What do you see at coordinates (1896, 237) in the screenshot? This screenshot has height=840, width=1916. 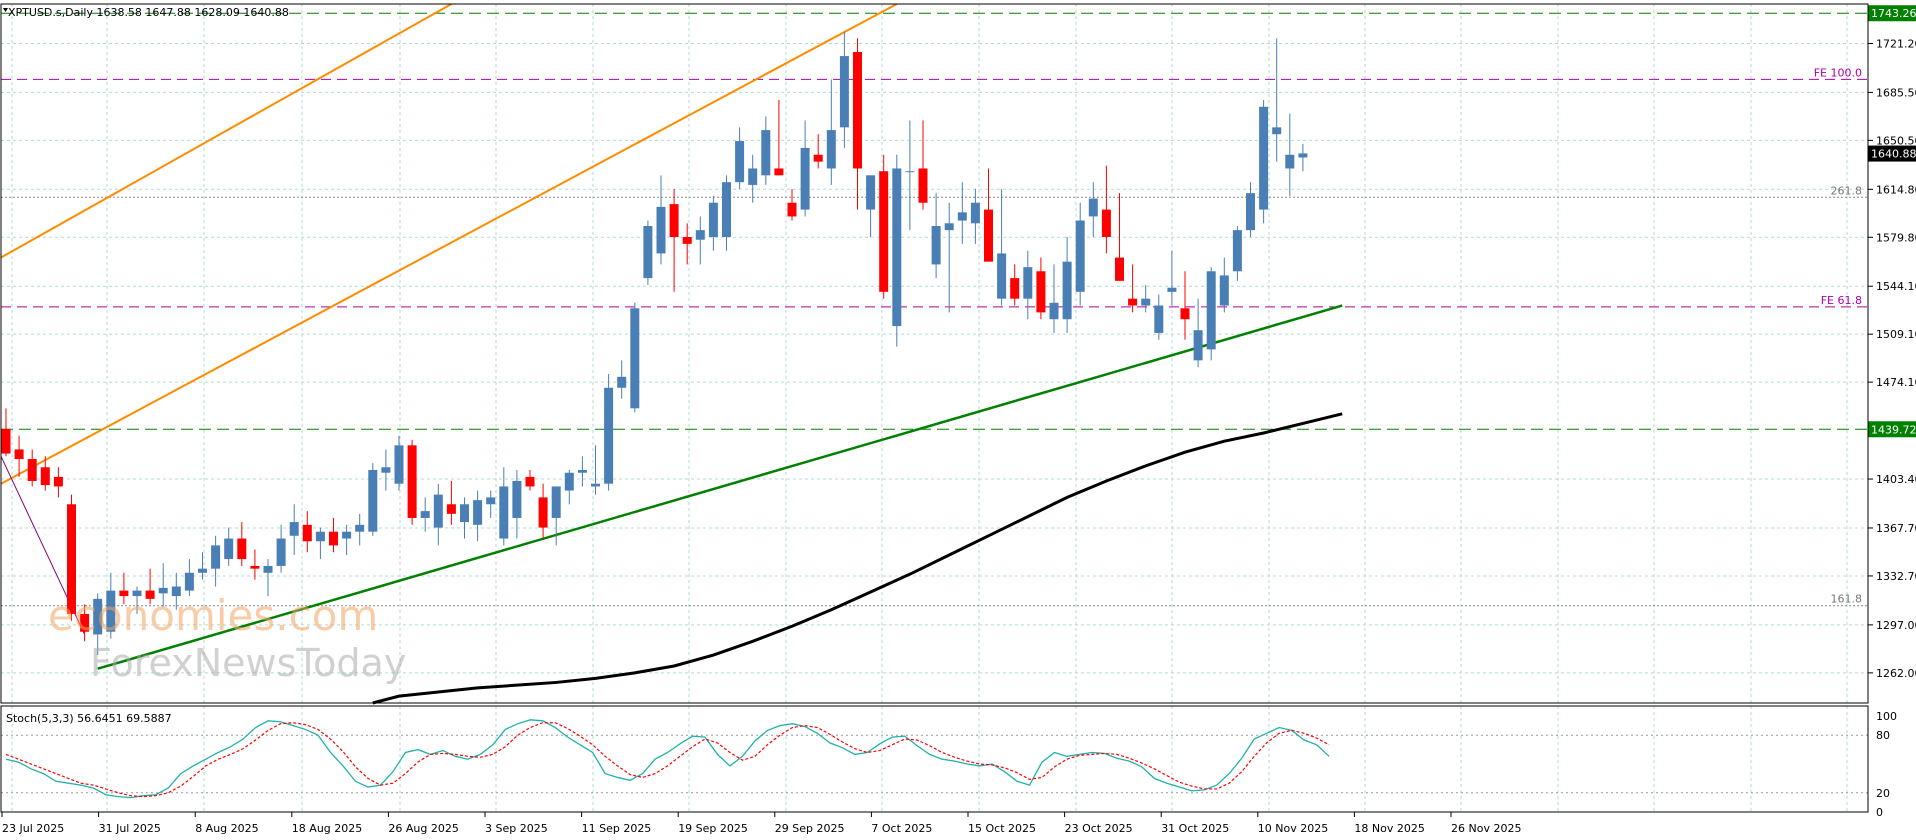 I see `y-tick-label: 1579.80` at bounding box center [1896, 237].